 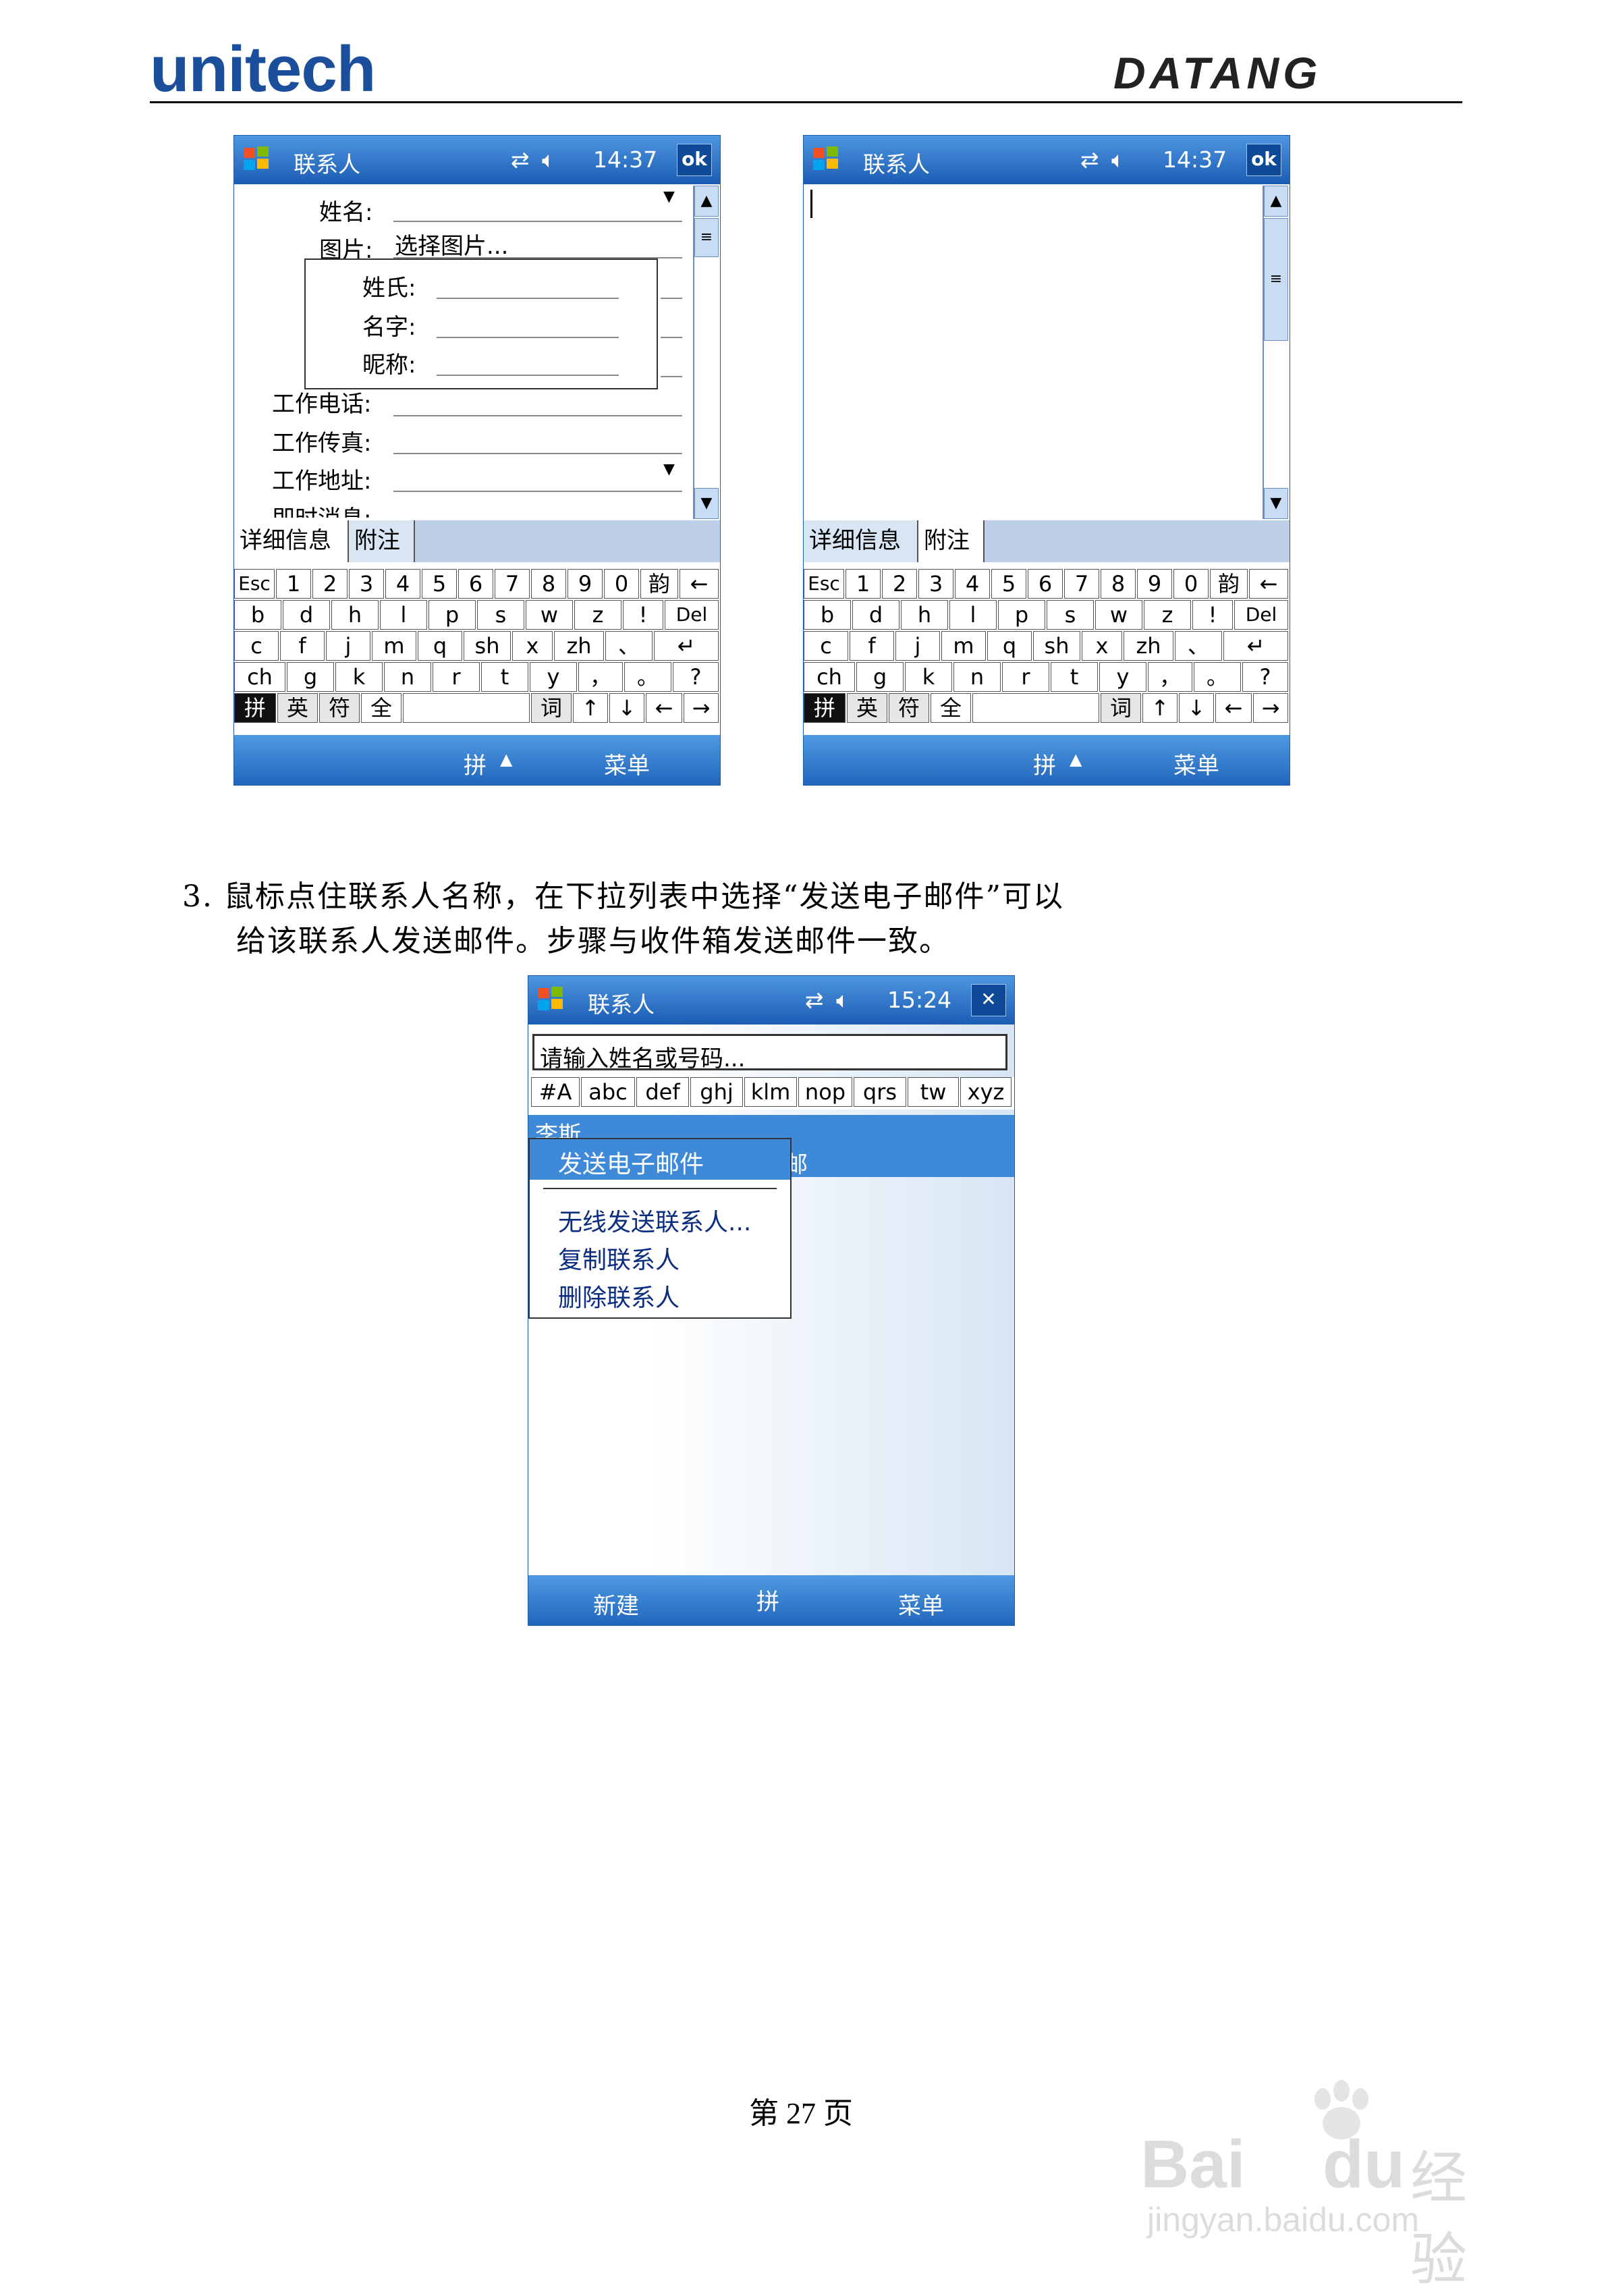 What do you see at coordinates (863, 584) in the screenshot?
I see `key: 1` at bounding box center [863, 584].